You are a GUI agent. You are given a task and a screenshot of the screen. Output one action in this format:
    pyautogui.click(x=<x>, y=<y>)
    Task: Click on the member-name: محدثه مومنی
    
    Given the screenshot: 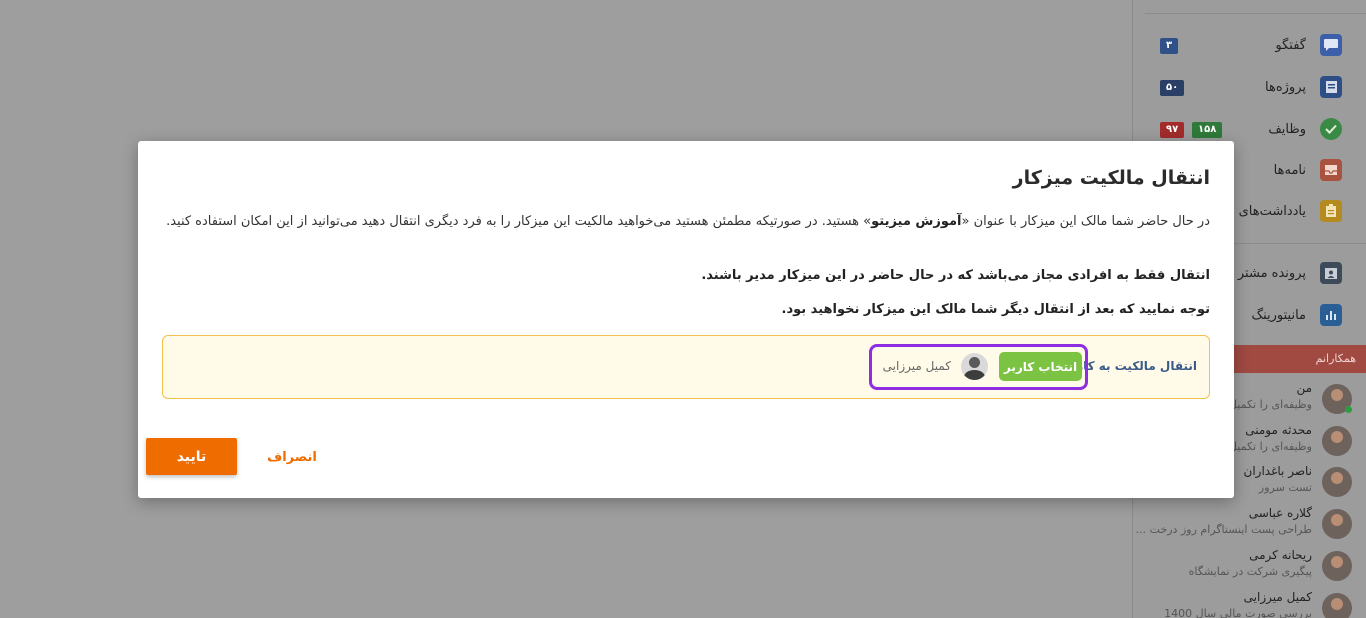 What is the action you would take?
    pyautogui.click(x=1278, y=430)
    